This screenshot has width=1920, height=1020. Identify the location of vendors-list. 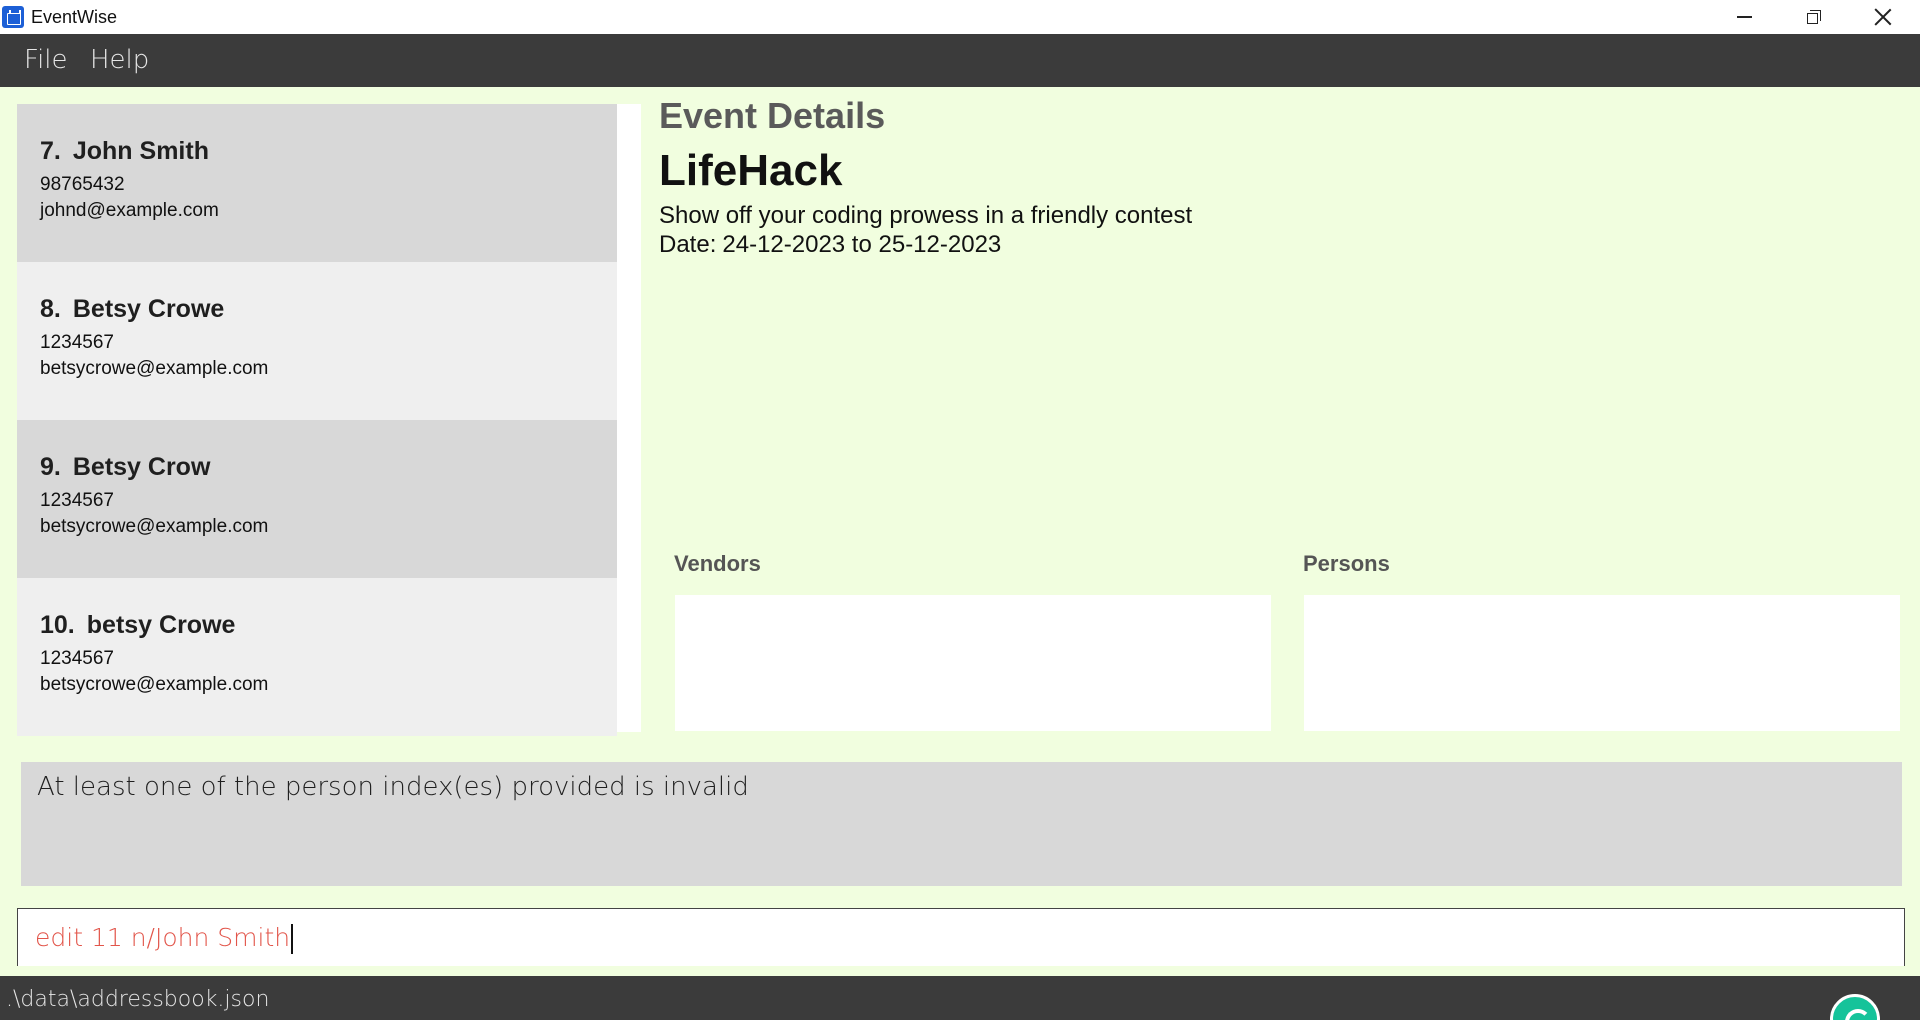
(973, 663).